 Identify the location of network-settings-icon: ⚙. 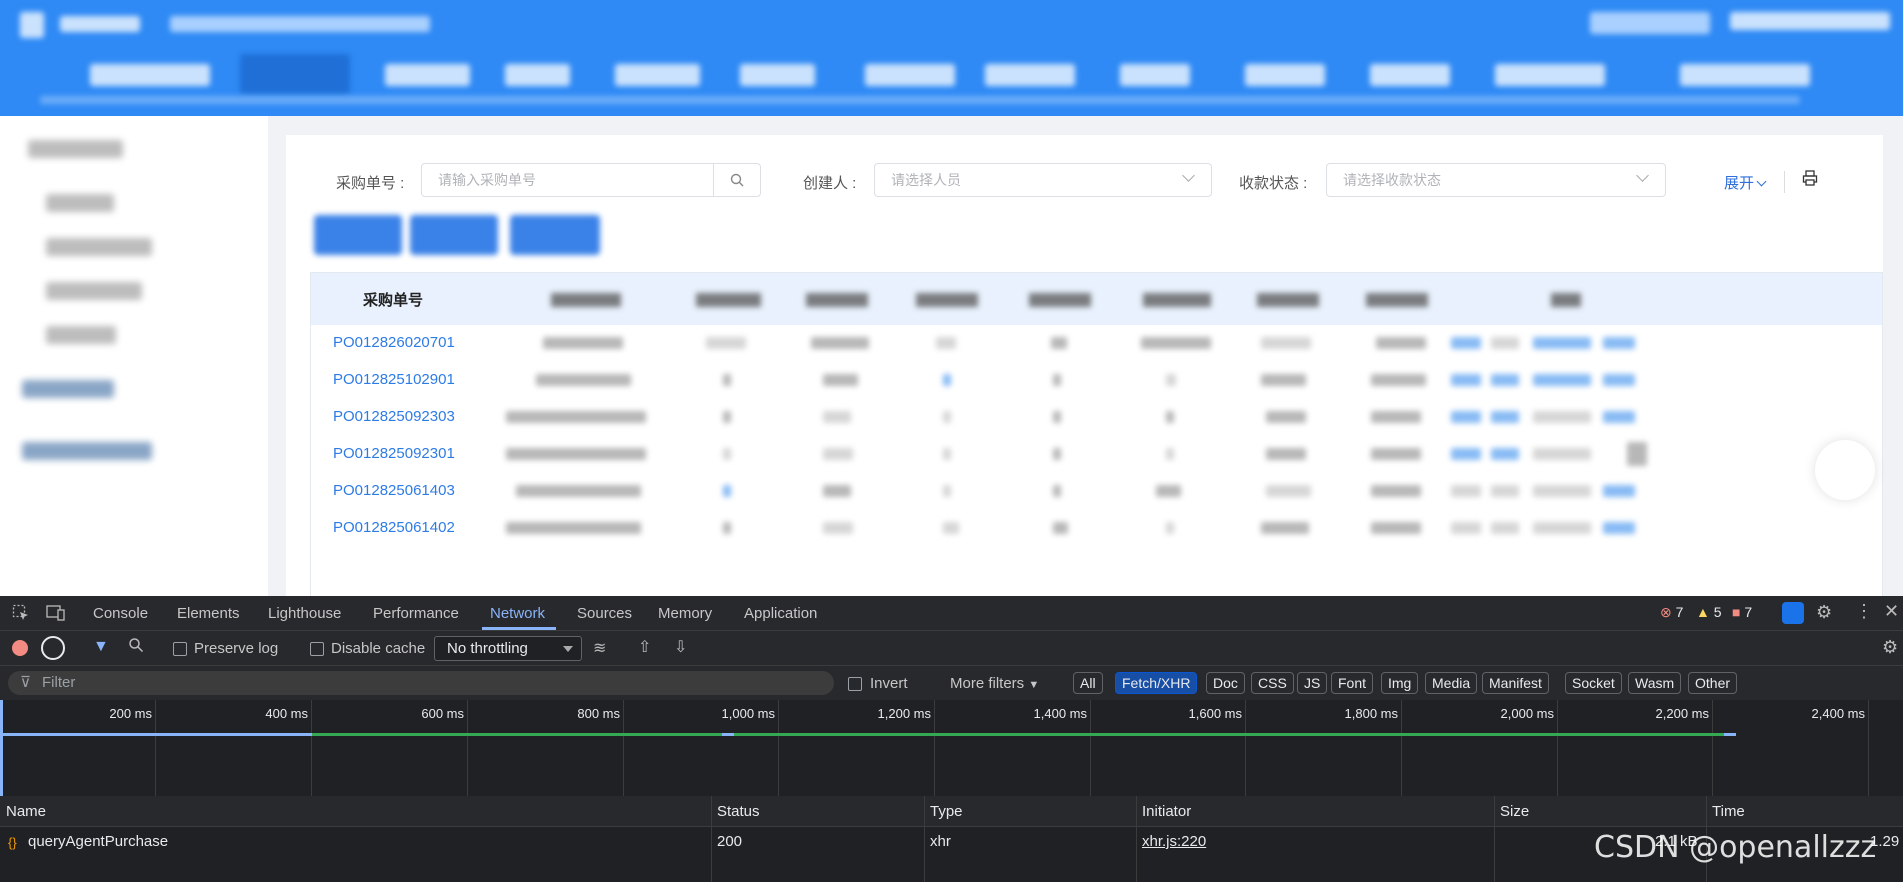
(1890, 647).